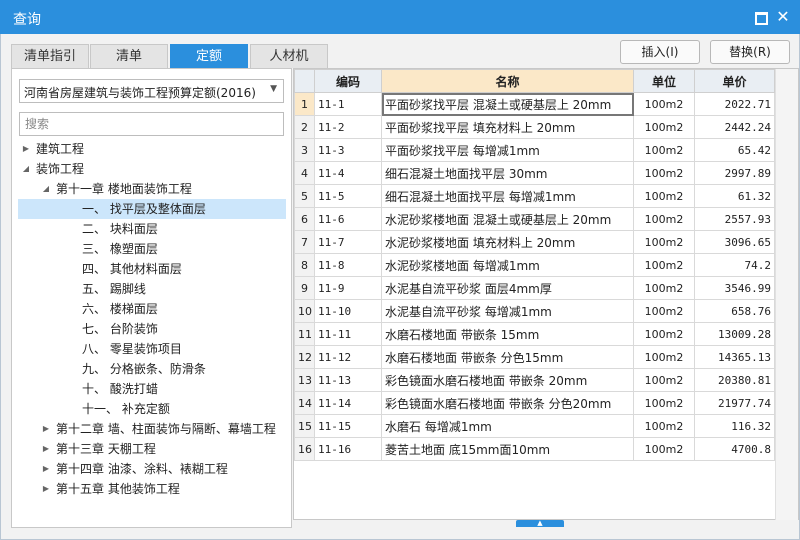 This screenshot has height=540, width=800. Describe the element at coordinates (132, 349) in the screenshot. I see `tree-node-label: 八、 零星装饰项目` at that location.